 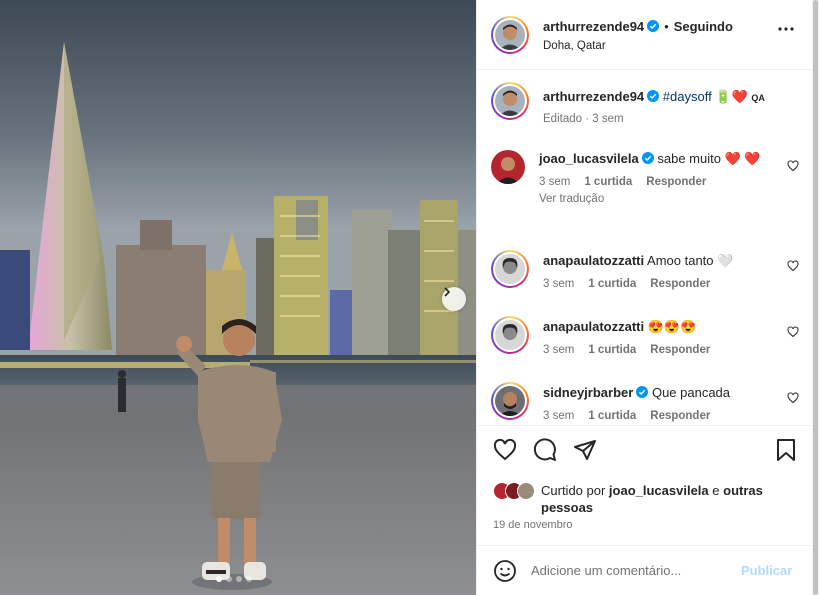 I want to click on author-username: arthurrezende94, so click(x=593, y=26).